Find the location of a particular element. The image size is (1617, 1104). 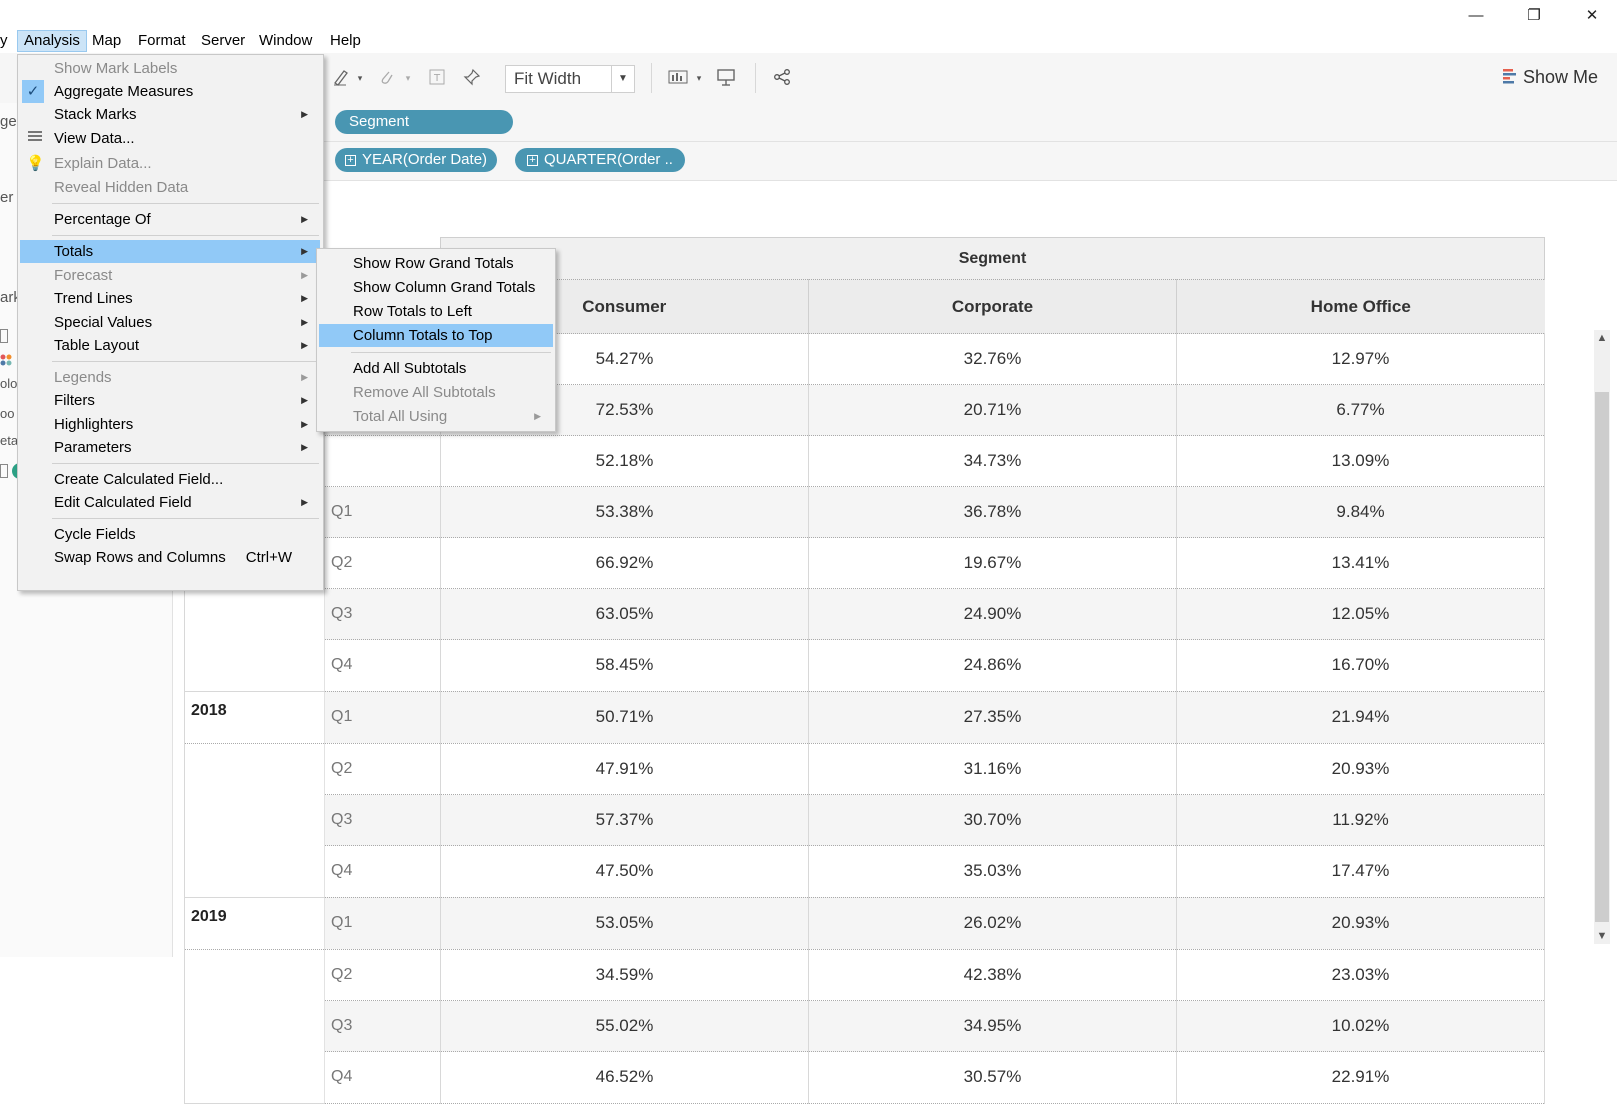

quarter-cell is located at coordinates (382, 461).